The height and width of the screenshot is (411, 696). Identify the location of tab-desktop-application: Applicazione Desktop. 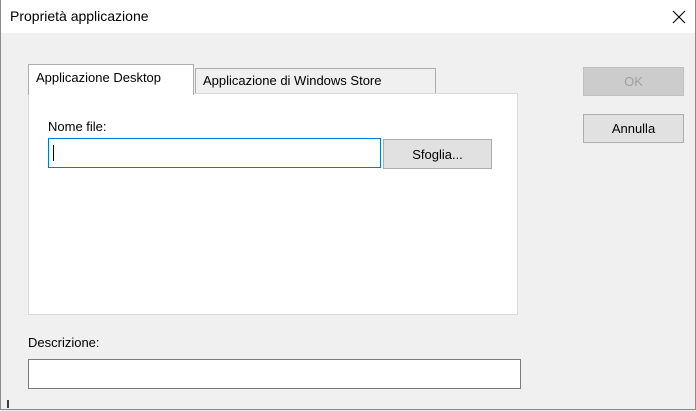
(111, 79).